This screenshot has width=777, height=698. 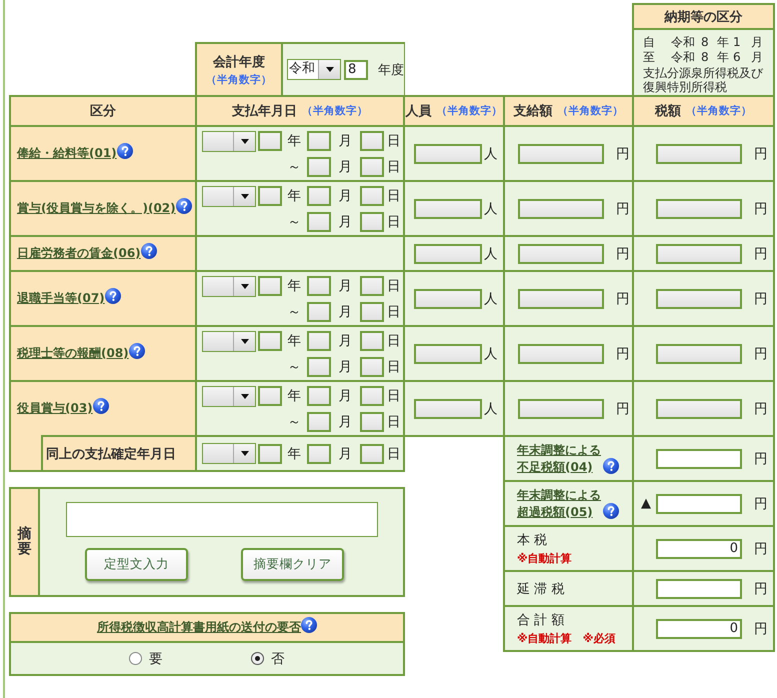 What do you see at coordinates (491, 209) in the screenshot?
I see `unit-label: 人` at bounding box center [491, 209].